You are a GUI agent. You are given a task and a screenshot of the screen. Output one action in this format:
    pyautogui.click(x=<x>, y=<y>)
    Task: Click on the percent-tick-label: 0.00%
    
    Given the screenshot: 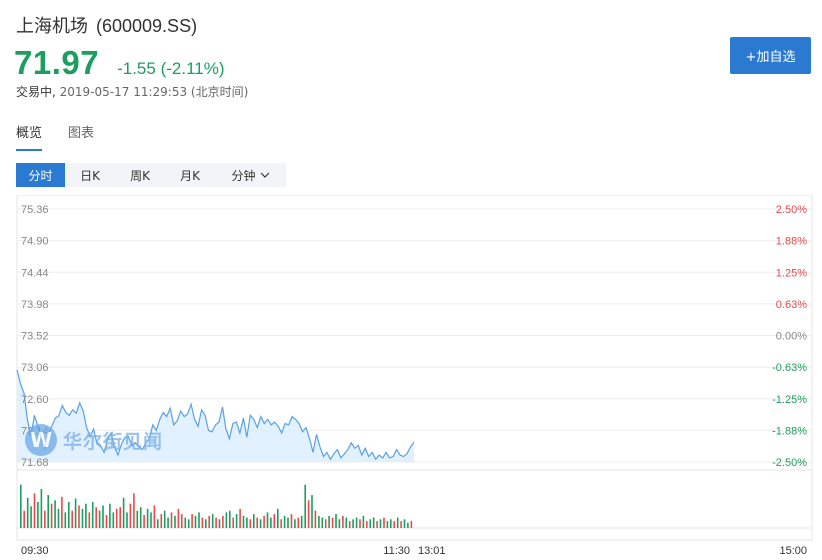 What is the action you would take?
    pyautogui.click(x=791, y=337)
    